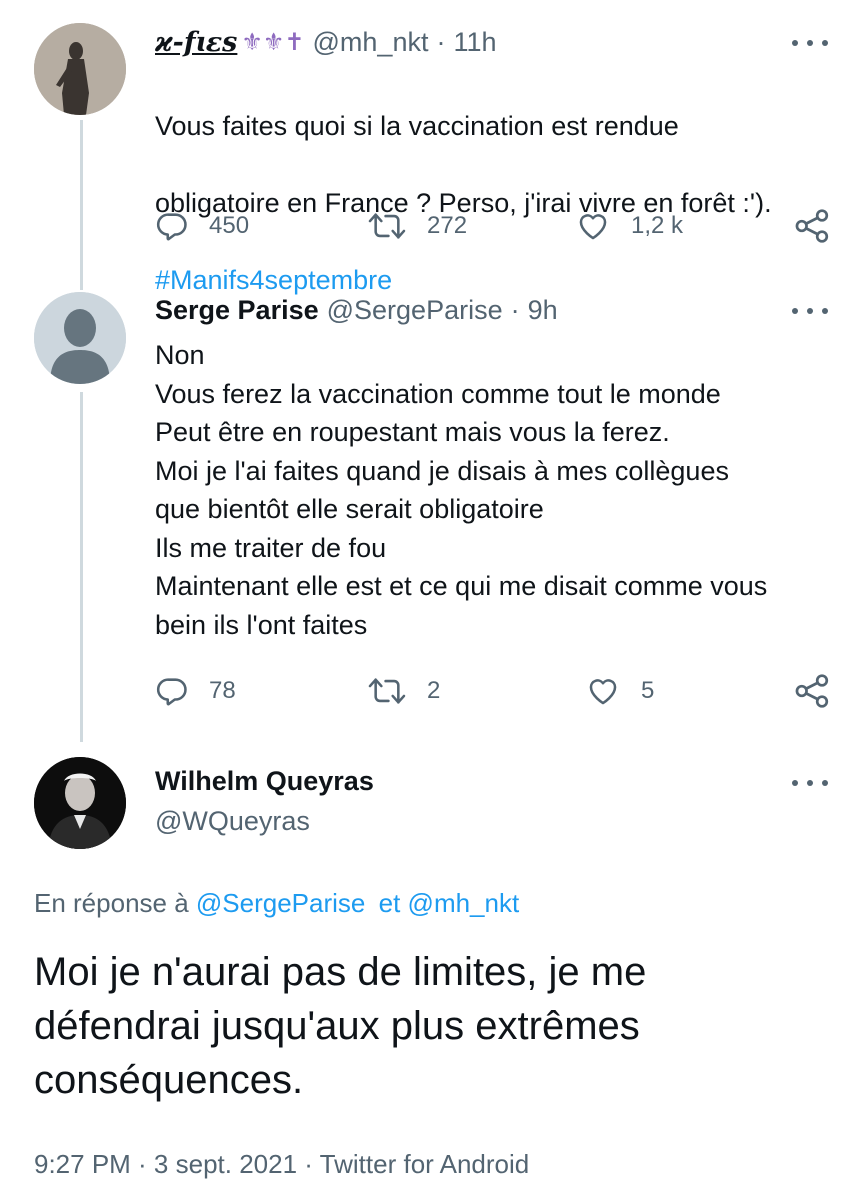 The width and height of the screenshot is (863, 1200). Describe the element at coordinates (232, 821) in the screenshot. I see `handle: @WQueyras` at that location.